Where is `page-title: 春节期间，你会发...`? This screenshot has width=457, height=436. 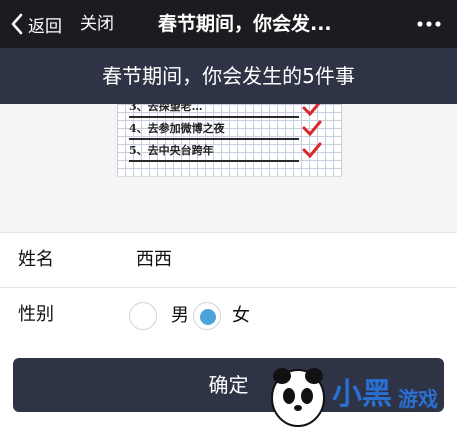 page-title: 春节期间，你会发... is located at coordinates (245, 24).